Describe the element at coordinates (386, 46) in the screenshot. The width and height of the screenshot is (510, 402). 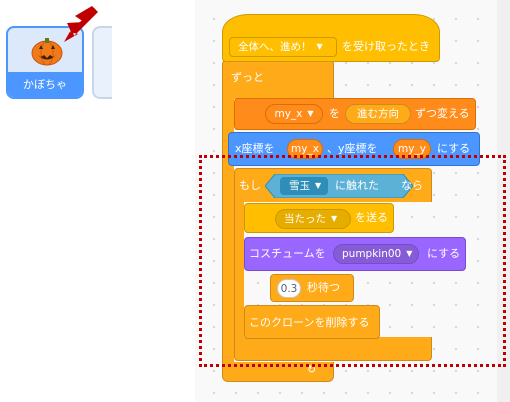
I see `hat-label: を受け取ったとき` at that location.